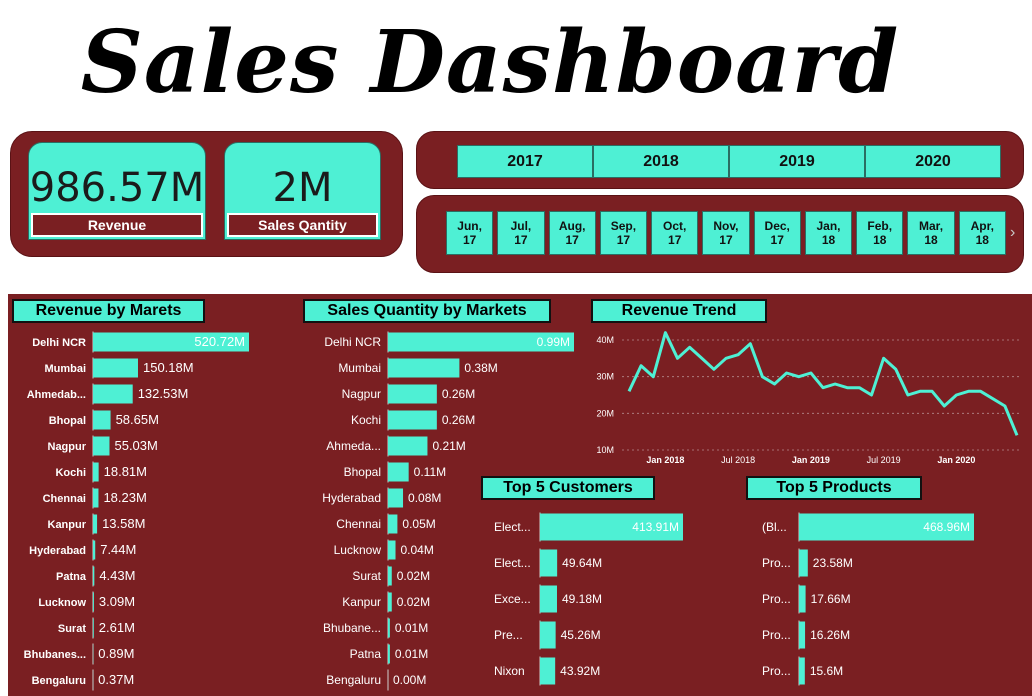 This screenshot has width=1032, height=696. I want to click on quantity_by_markets-value-label: 0.00M, so click(409, 680).